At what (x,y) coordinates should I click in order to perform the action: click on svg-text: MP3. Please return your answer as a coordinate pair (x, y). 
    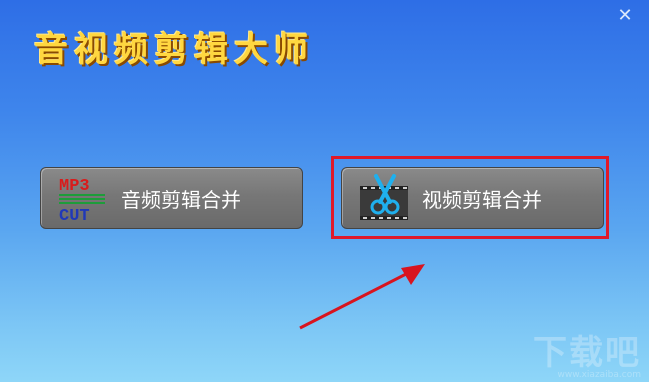
    Looking at the image, I should click on (74, 186).